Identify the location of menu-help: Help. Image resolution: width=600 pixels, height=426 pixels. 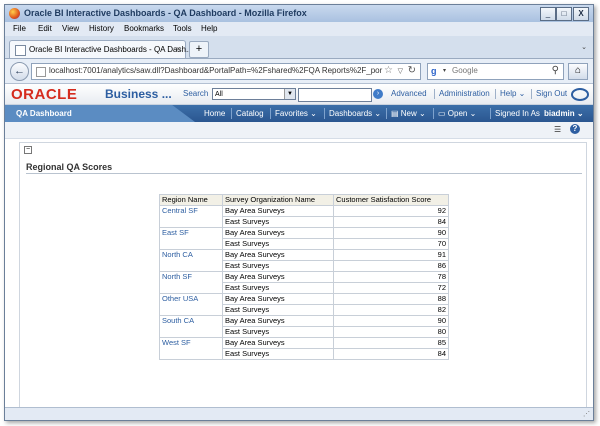
(209, 28).